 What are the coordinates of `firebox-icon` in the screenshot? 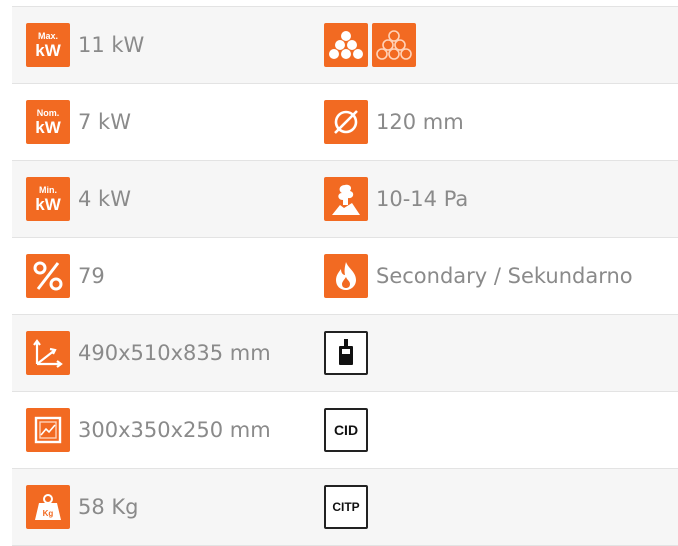 It's located at (48, 430).